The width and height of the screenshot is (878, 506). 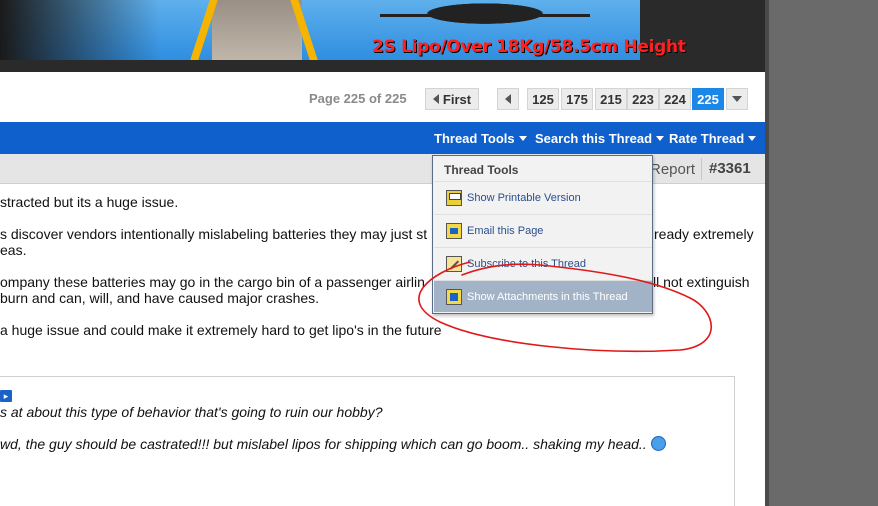 I want to click on dropdown-title: Thread Tools, so click(x=481, y=170).